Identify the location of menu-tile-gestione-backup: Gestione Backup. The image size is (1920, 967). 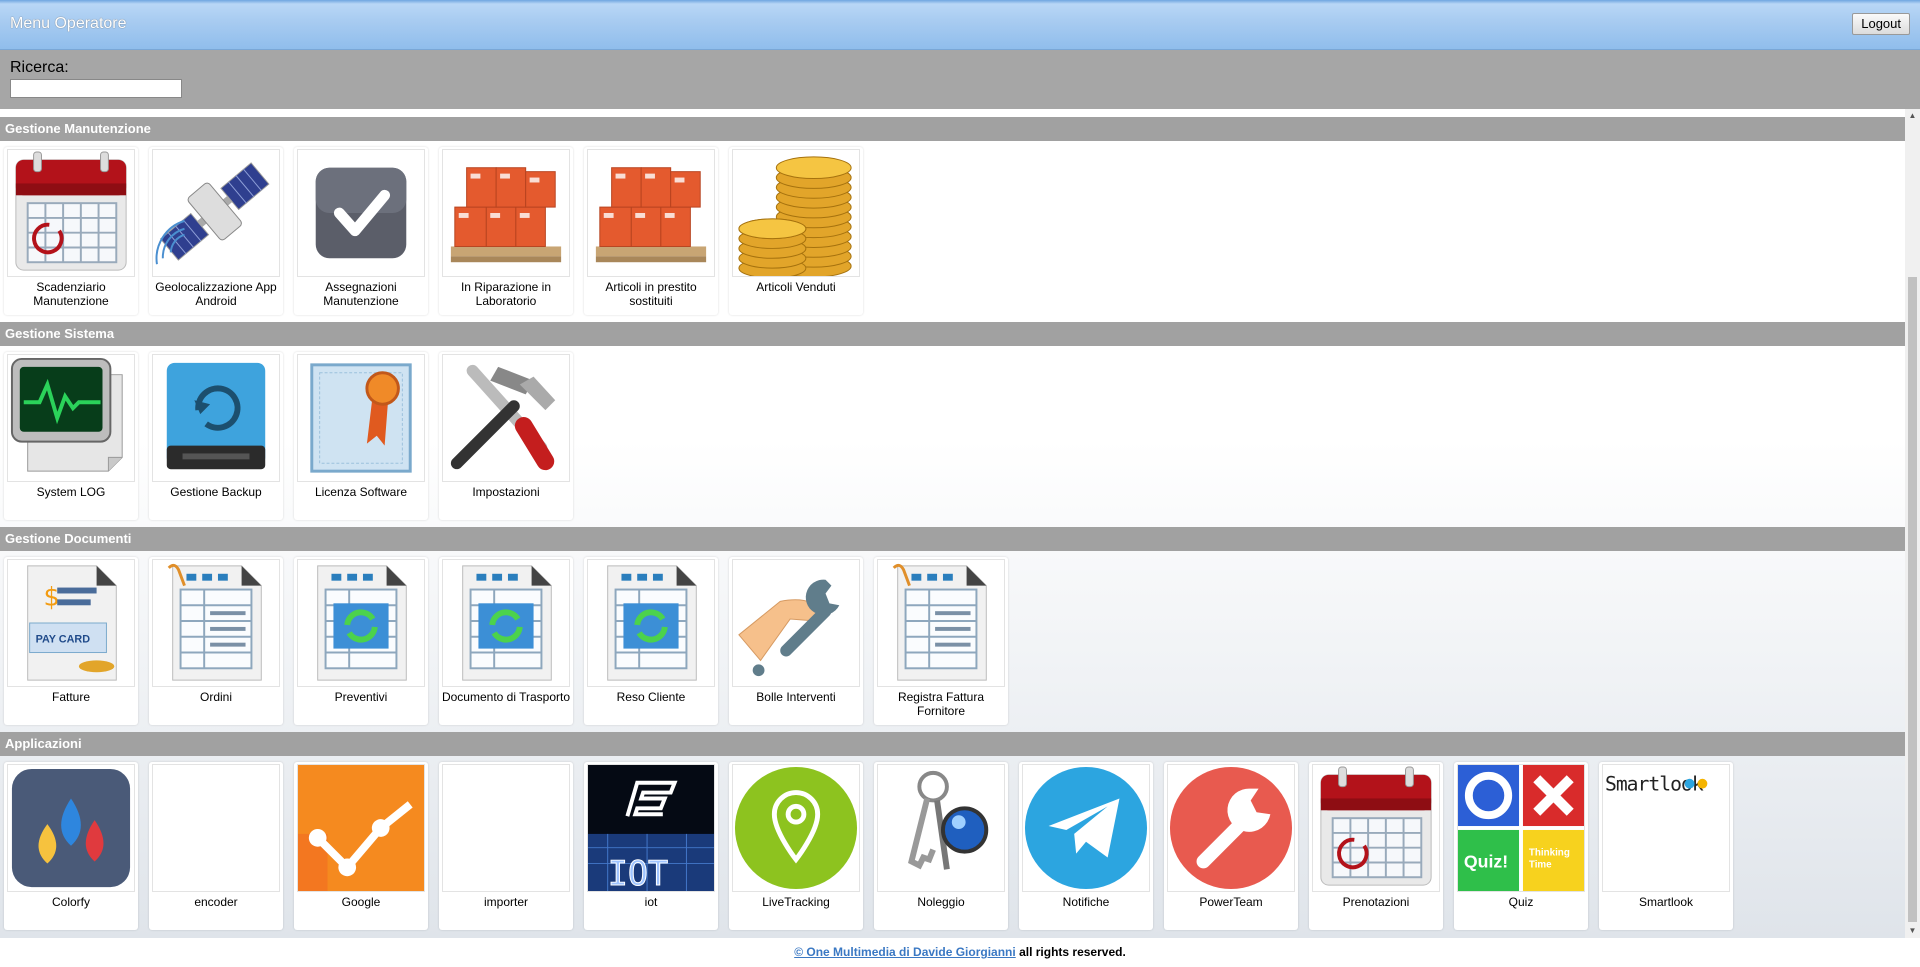
(216, 436).